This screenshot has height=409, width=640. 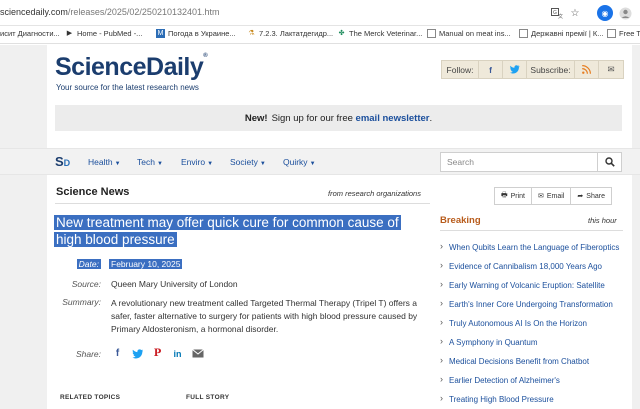 What do you see at coordinates (146, 264) in the screenshot?
I see `article-date: February 10, 2025` at bounding box center [146, 264].